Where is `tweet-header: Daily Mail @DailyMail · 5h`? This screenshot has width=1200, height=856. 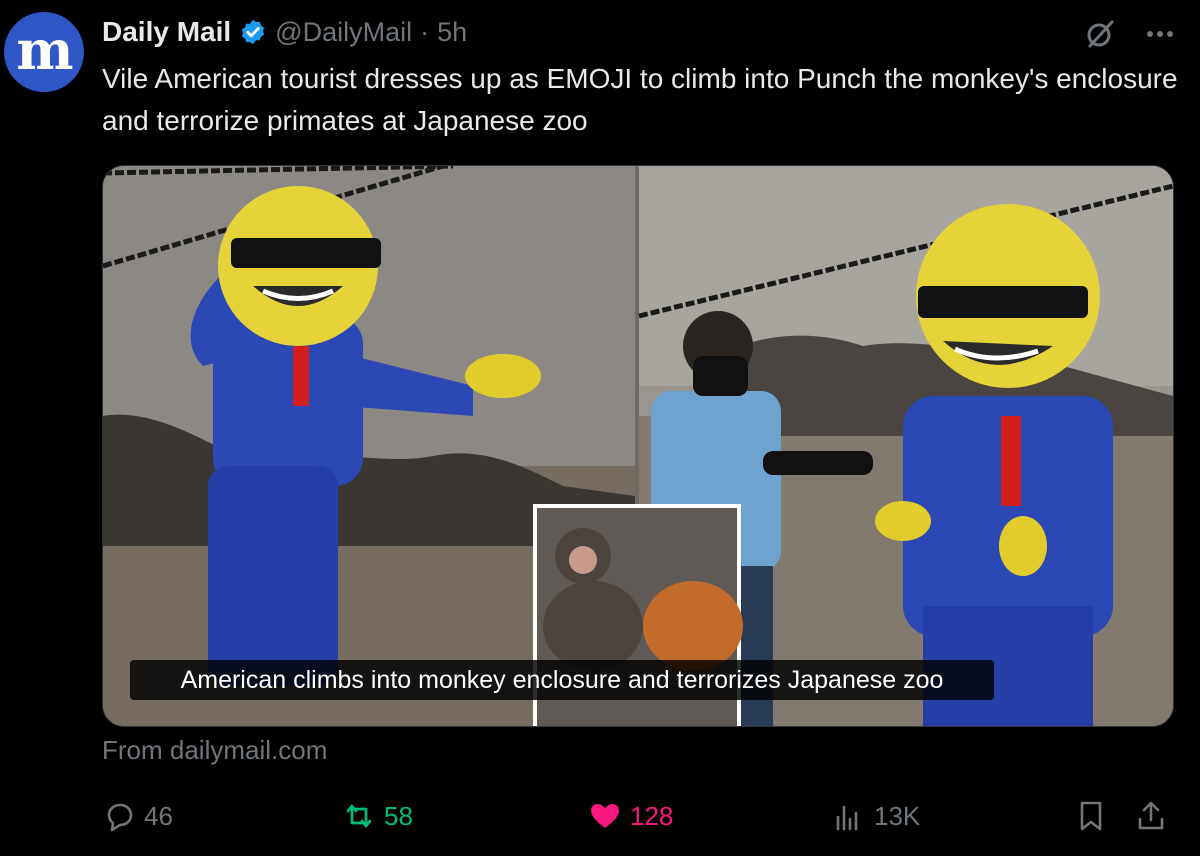 tweet-header: Daily Mail @DailyMail · 5h is located at coordinates (284, 32).